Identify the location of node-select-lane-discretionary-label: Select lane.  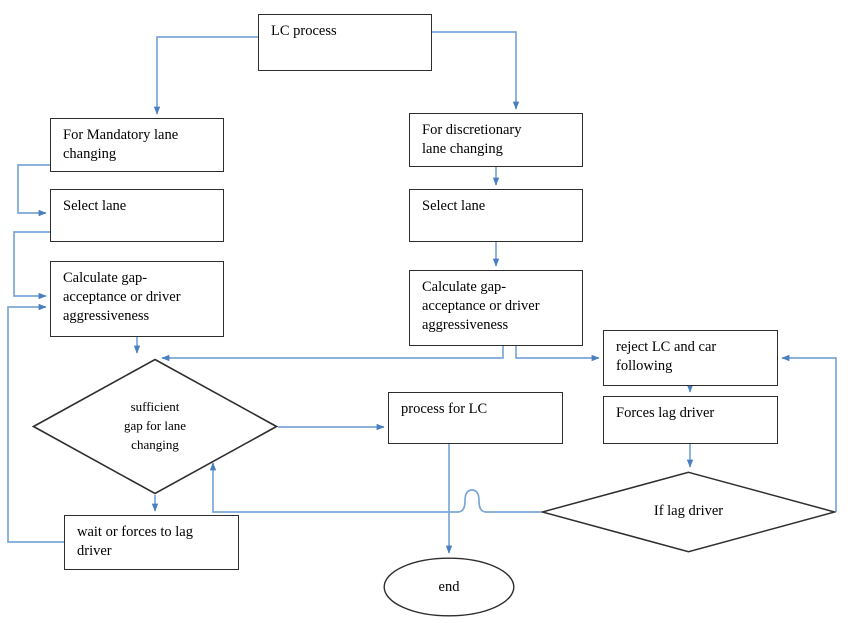
(454, 206).